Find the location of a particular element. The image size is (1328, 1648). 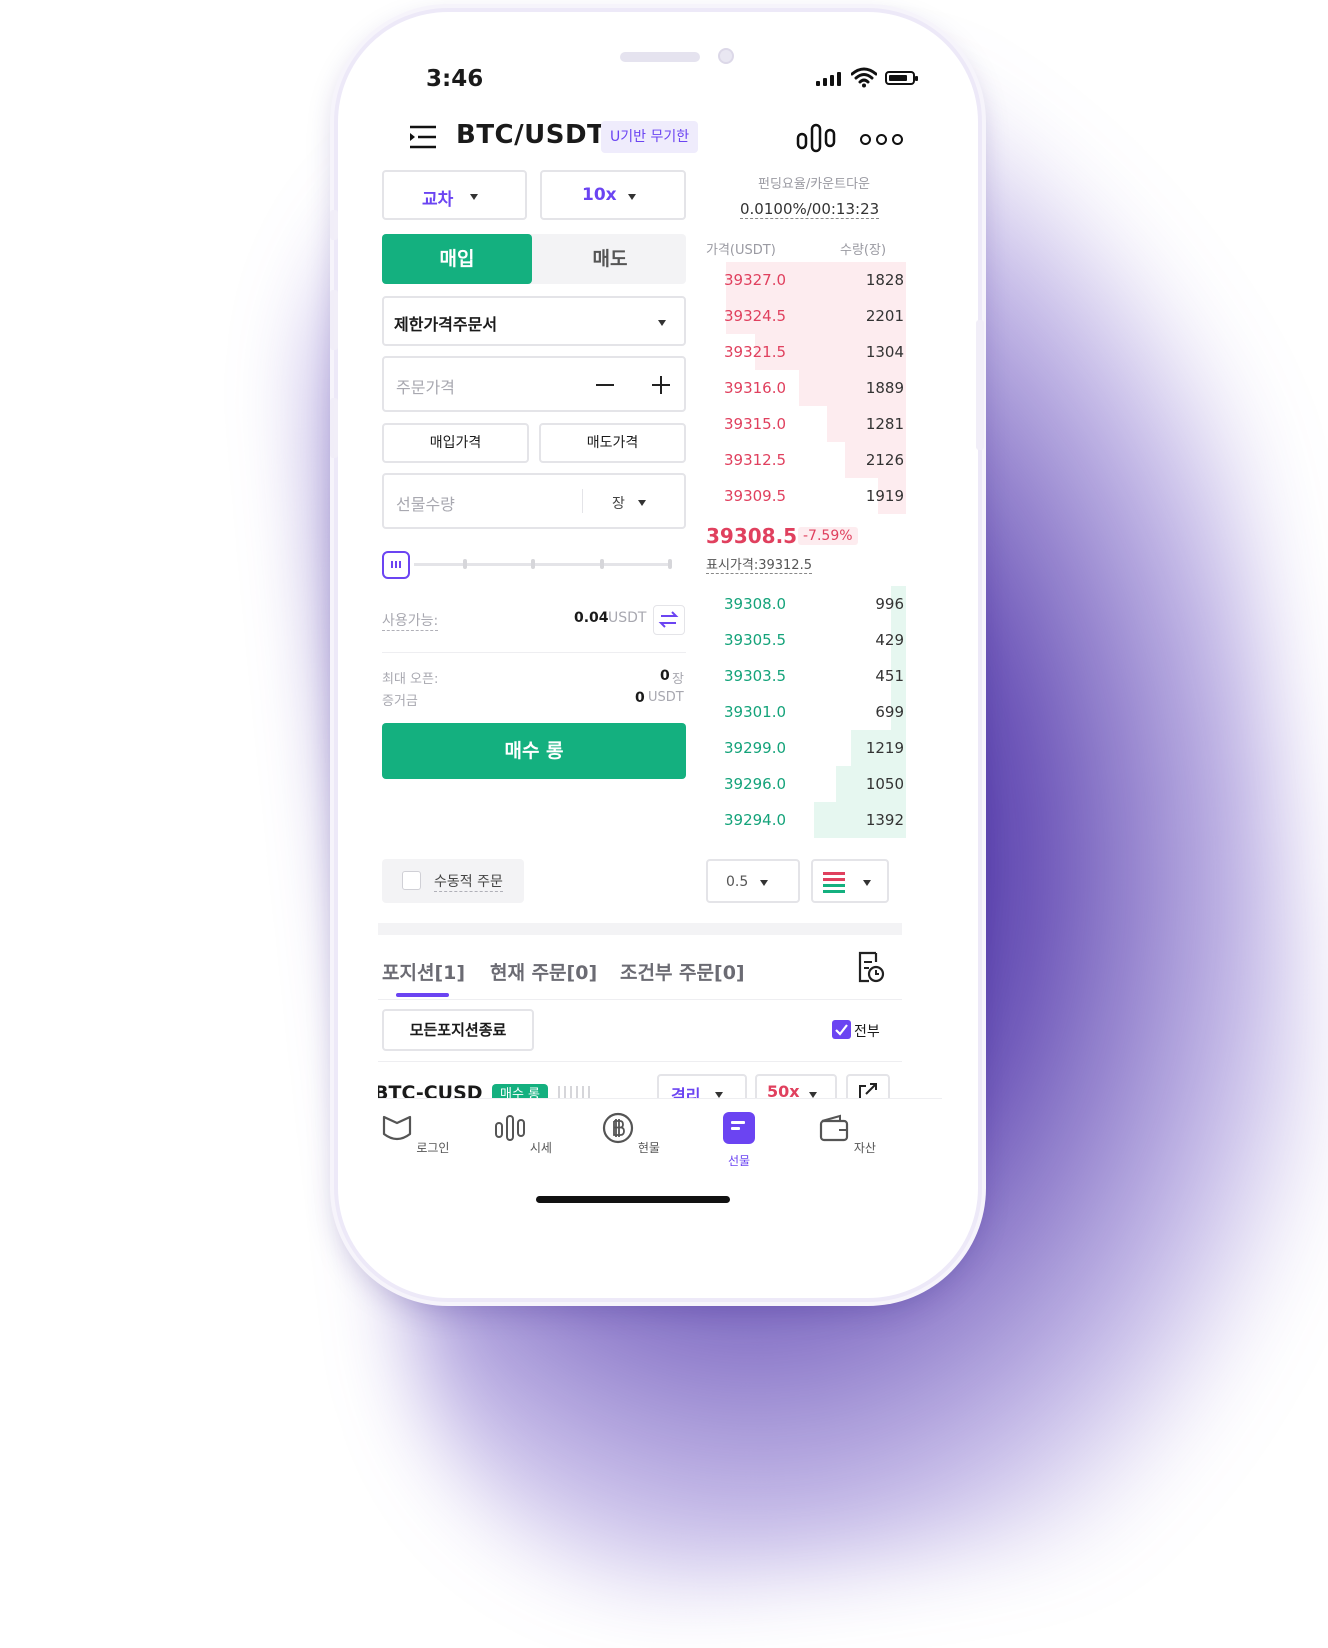

ask-row: 39327.0 1828 is located at coordinates (814, 280).